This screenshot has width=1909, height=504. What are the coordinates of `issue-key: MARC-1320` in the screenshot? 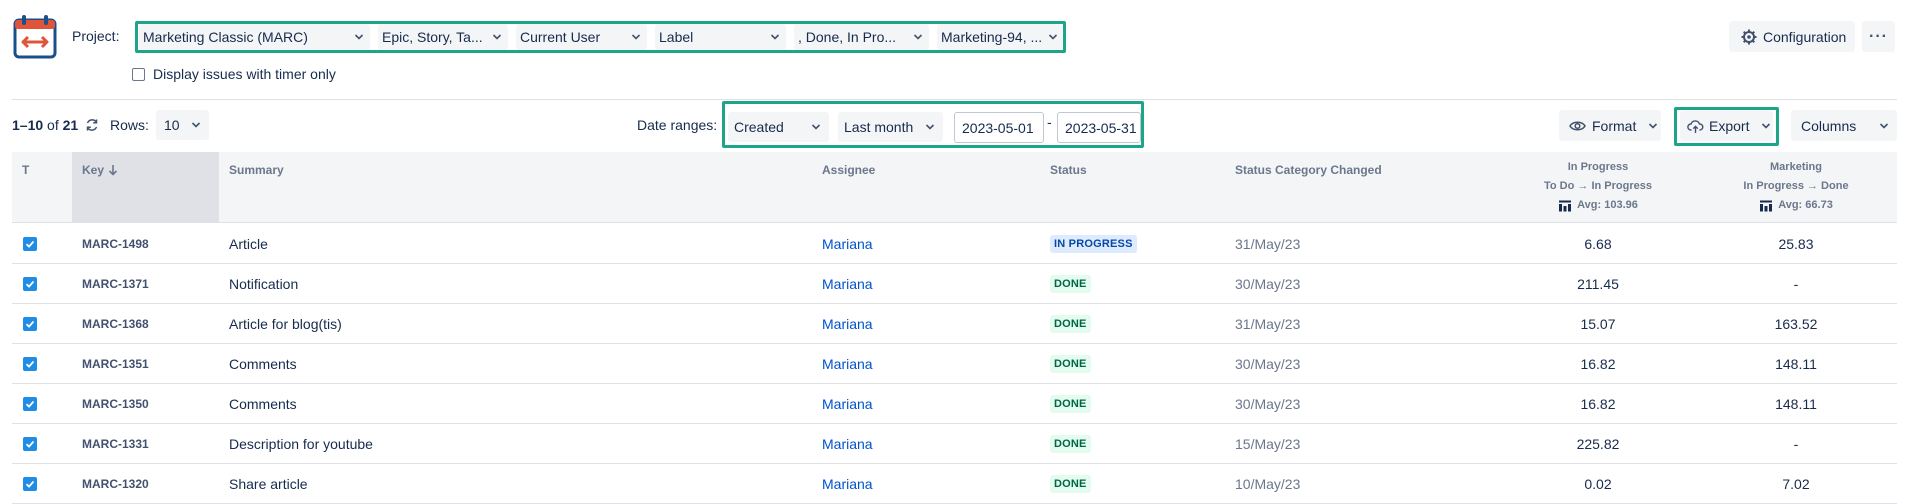 It's located at (115, 484).